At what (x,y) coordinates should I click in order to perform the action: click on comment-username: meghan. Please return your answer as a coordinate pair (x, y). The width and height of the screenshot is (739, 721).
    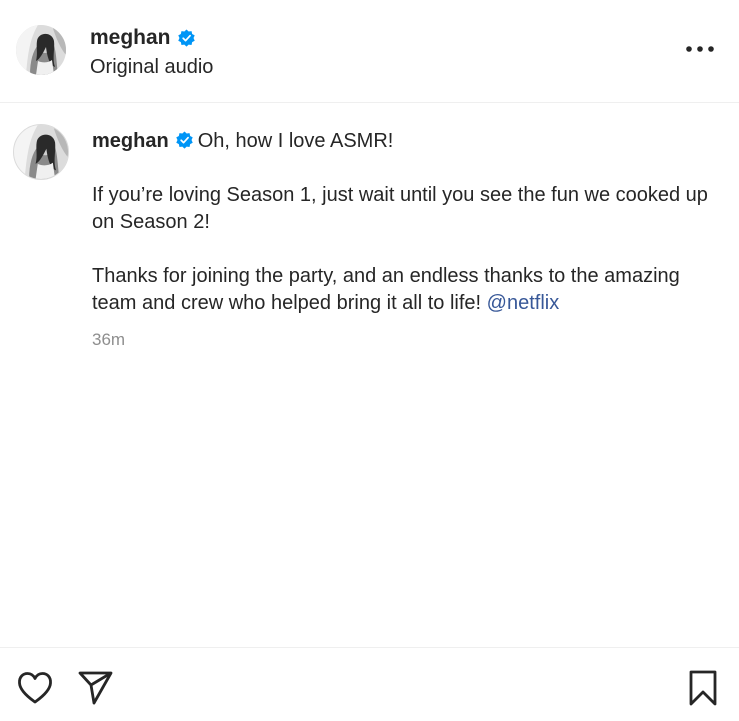
    Looking at the image, I should click on (130, 141).